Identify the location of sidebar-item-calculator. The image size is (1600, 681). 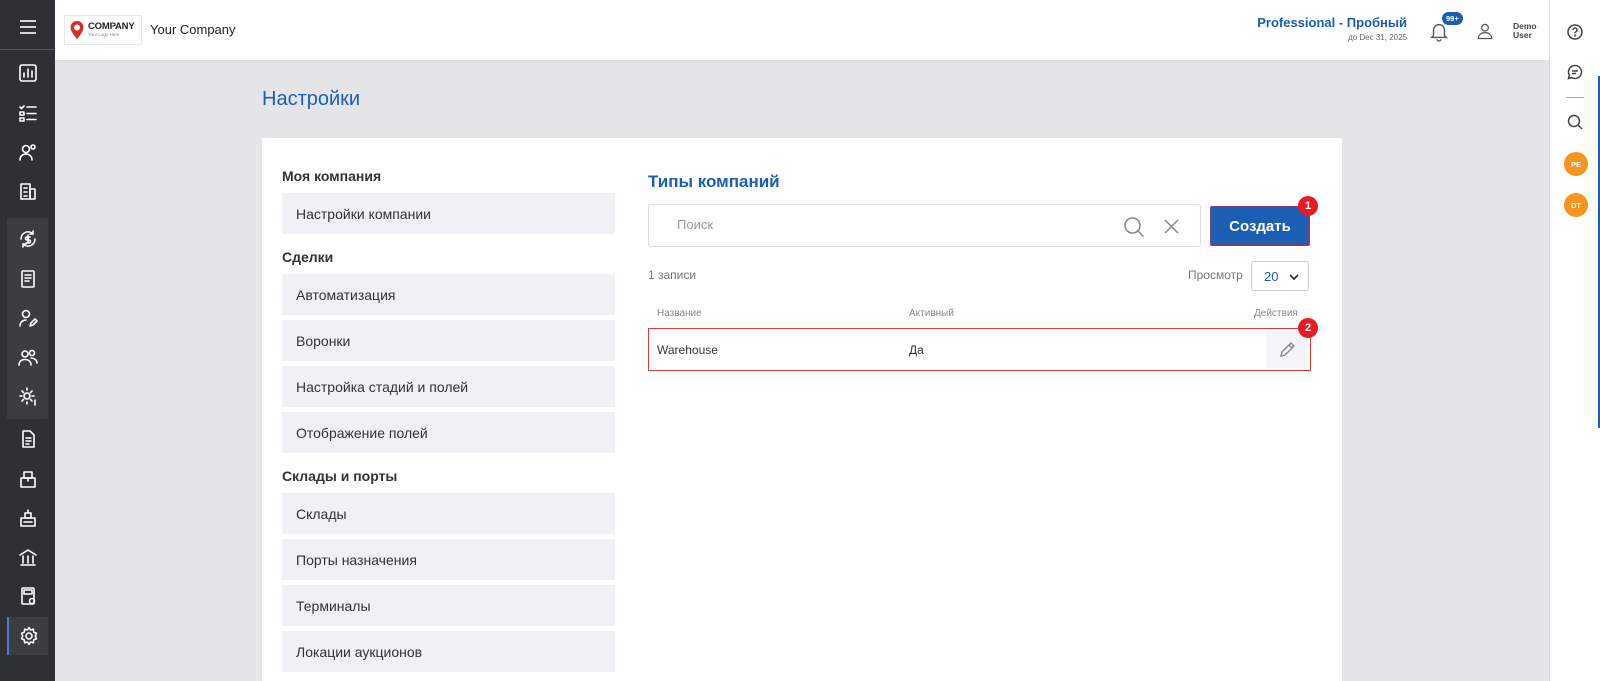
(27, 596).